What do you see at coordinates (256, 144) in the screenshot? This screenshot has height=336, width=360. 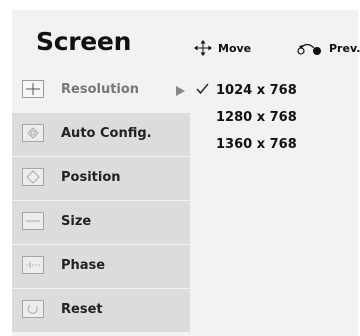 I see `resolution-option-label: 1360 x 768` at bounding box center [256, 144].